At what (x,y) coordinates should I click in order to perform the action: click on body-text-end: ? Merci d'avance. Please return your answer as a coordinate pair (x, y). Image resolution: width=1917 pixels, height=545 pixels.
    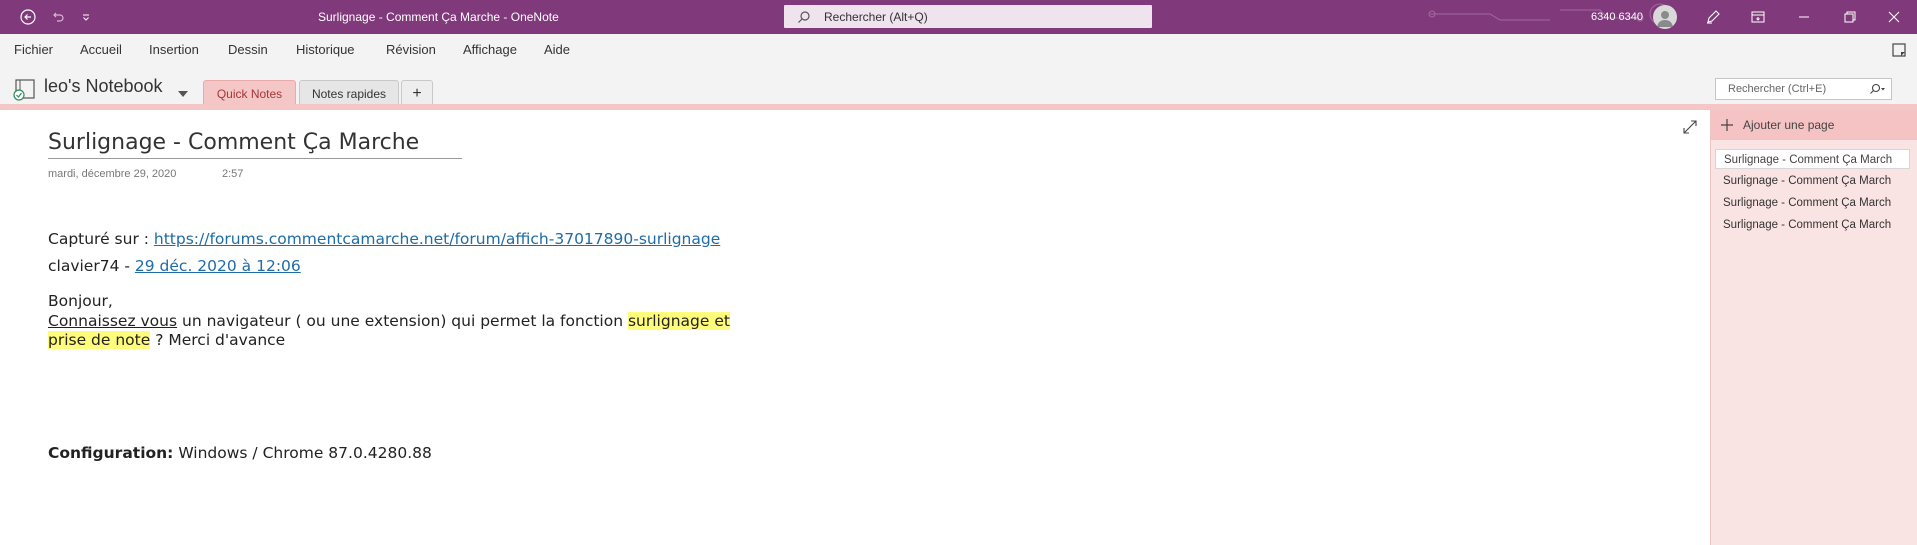
    Looking at the image, I should click on (218, 340).